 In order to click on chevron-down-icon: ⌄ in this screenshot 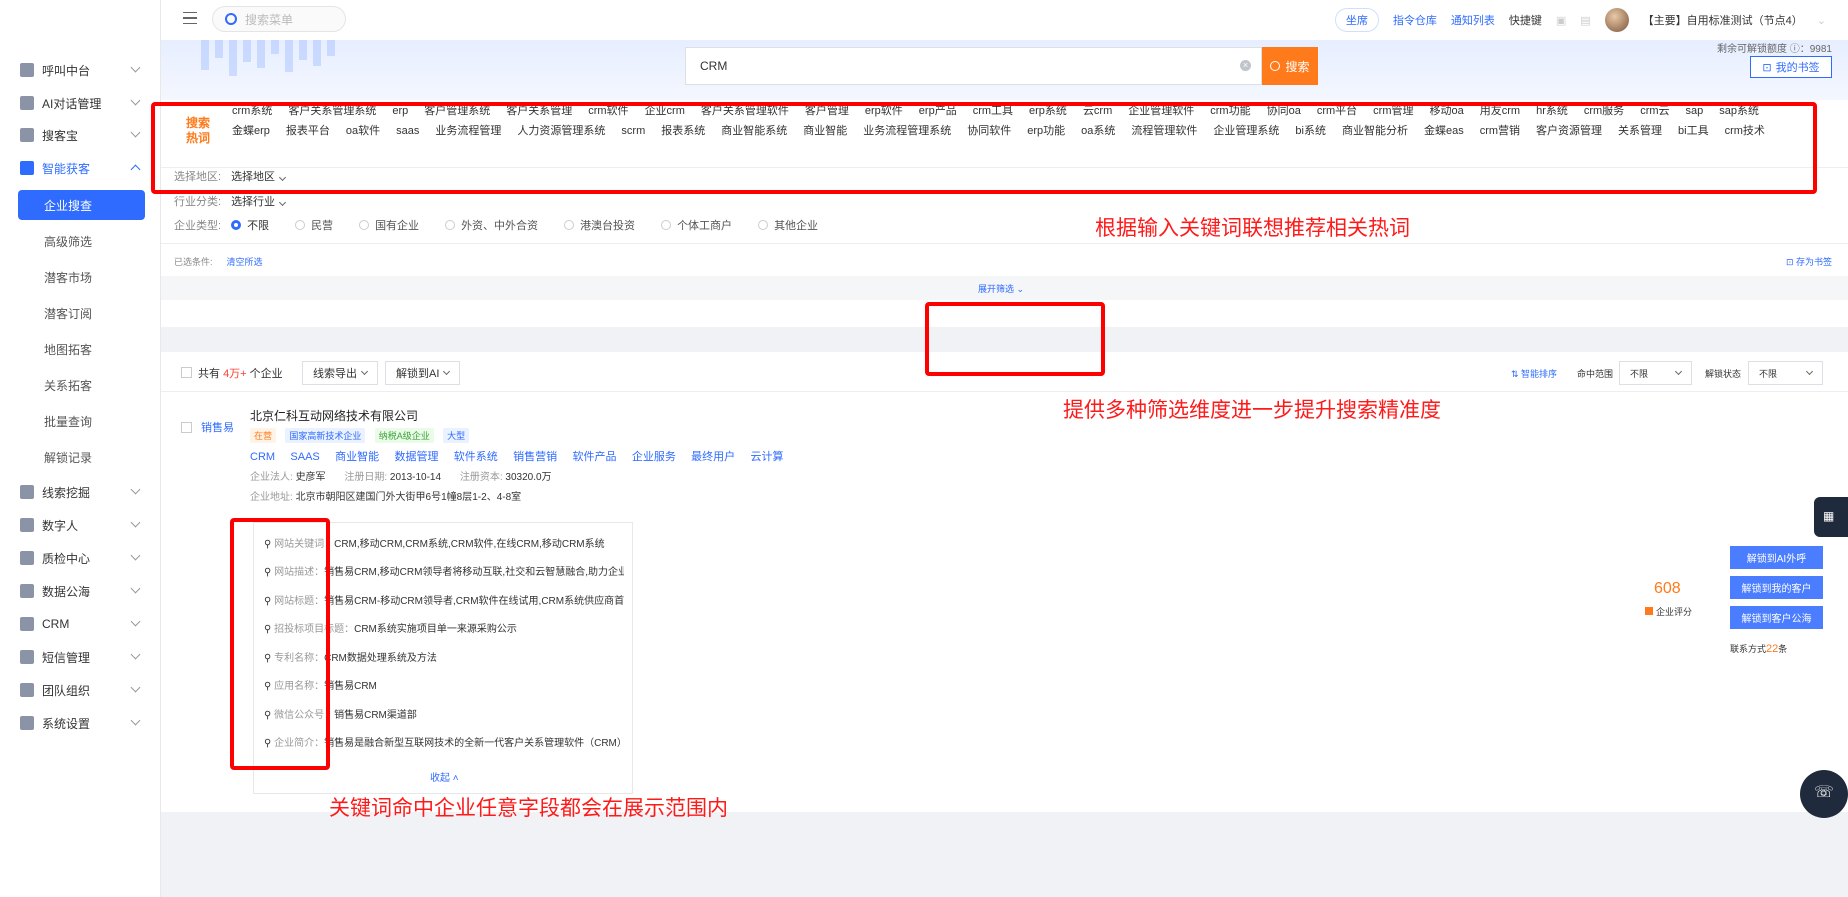, I will do `click(1821, 20)`.